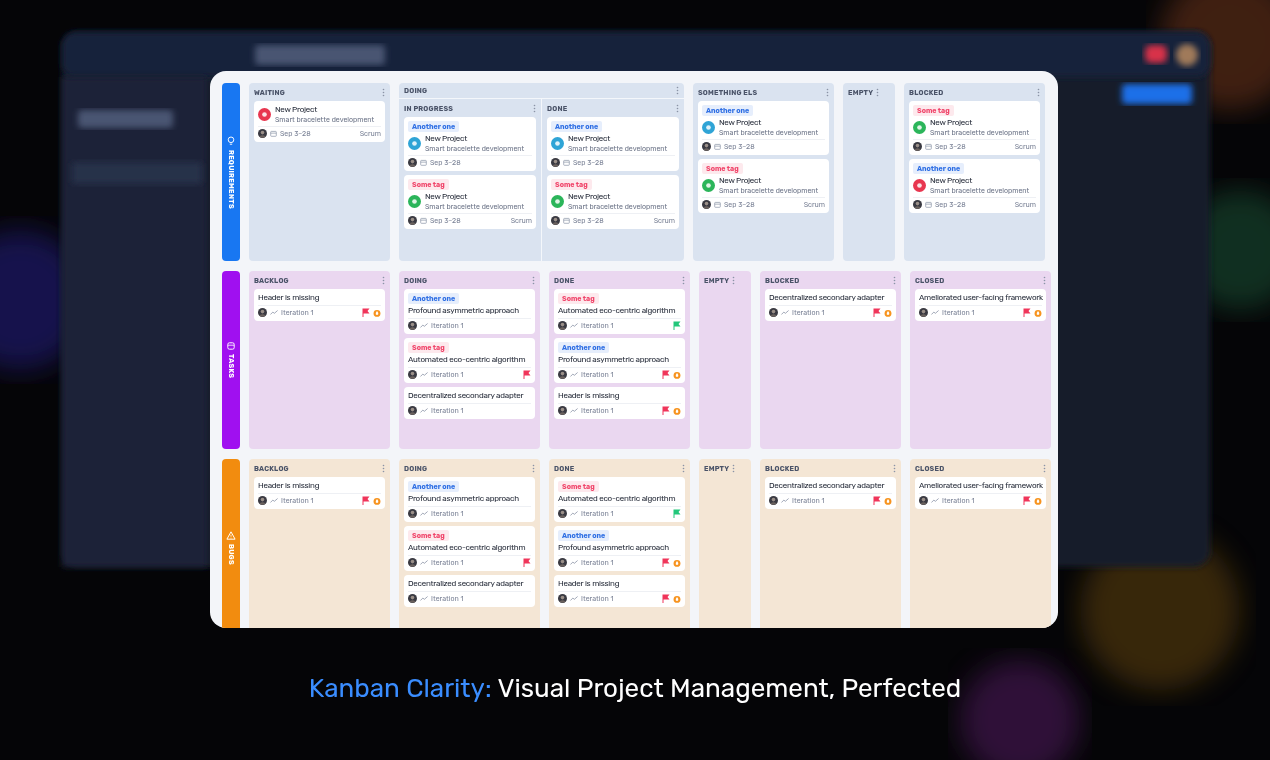 This screenshot has width=1270, height=760. What do you see at coordinates (231, 140) in the screenshot?
I see `lightbulb-icon` at bounding box center [231, 140].